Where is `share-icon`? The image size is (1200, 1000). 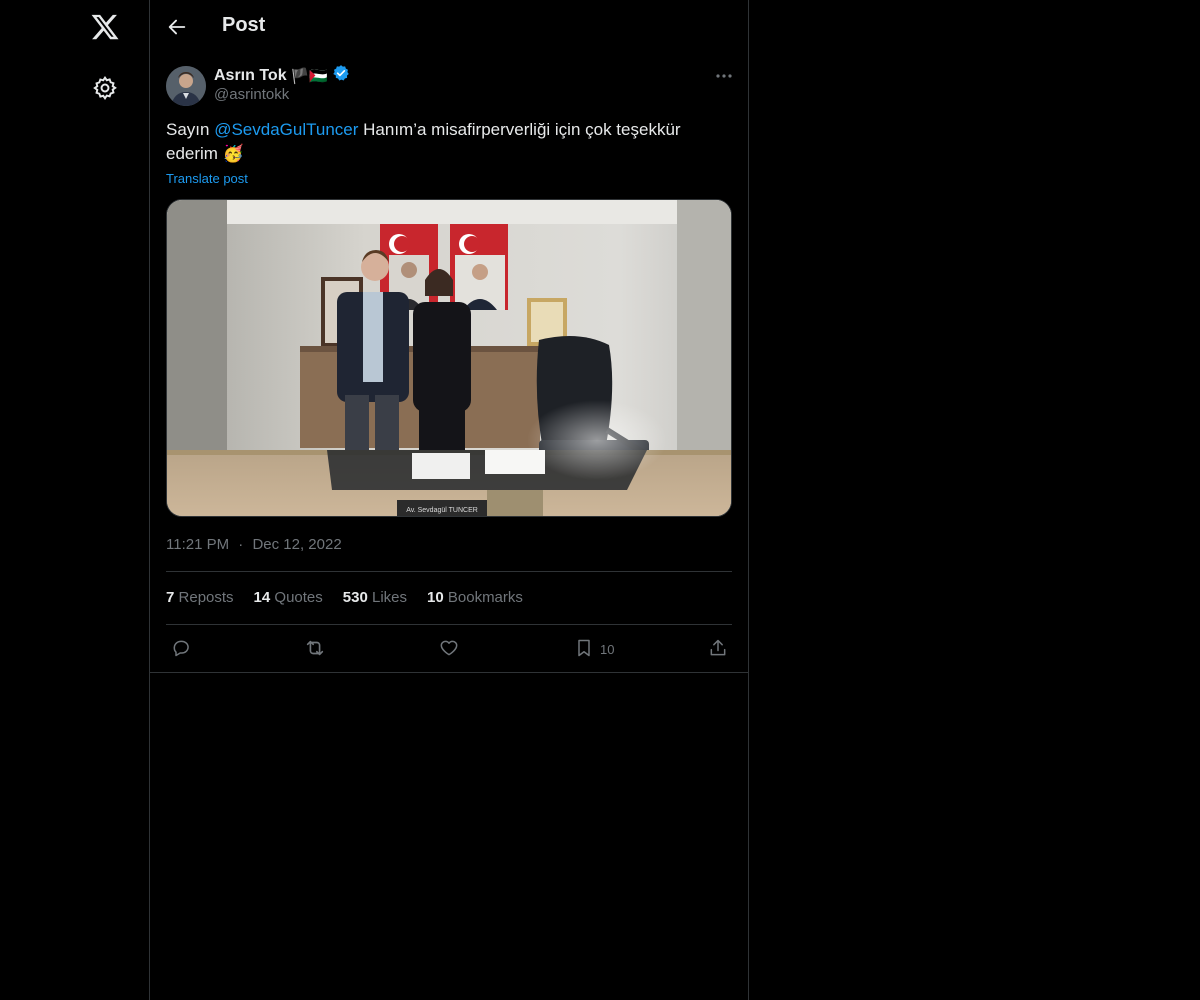
share-icon is located at coordinates (718, 649).